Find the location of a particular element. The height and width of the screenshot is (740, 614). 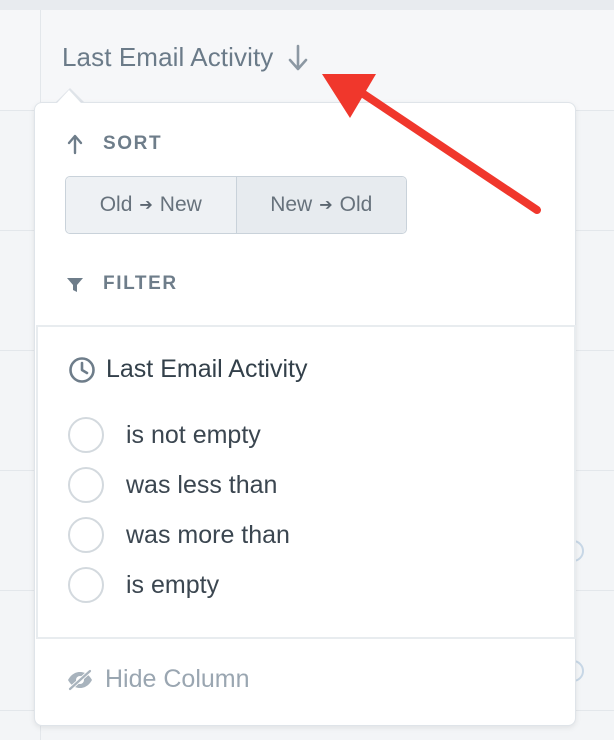

arrow-up-icon is located at coordinates (75, 144).